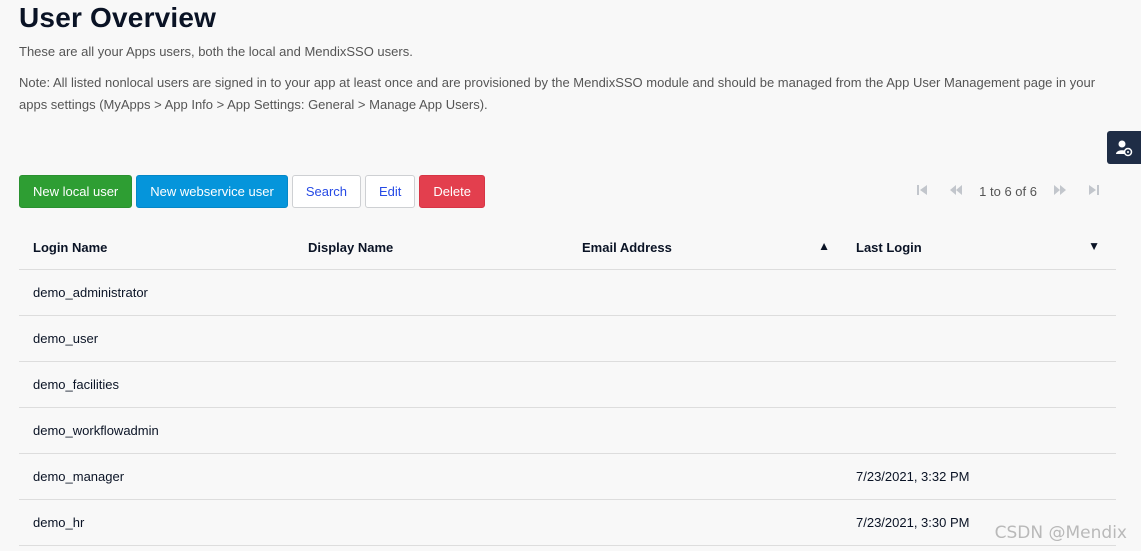 The width and height of the screenshot is (1141, 551). Describe the element at coordinates (1094, 245) in the screenshot. I see `sort-descending-icon: ▼` at that location.